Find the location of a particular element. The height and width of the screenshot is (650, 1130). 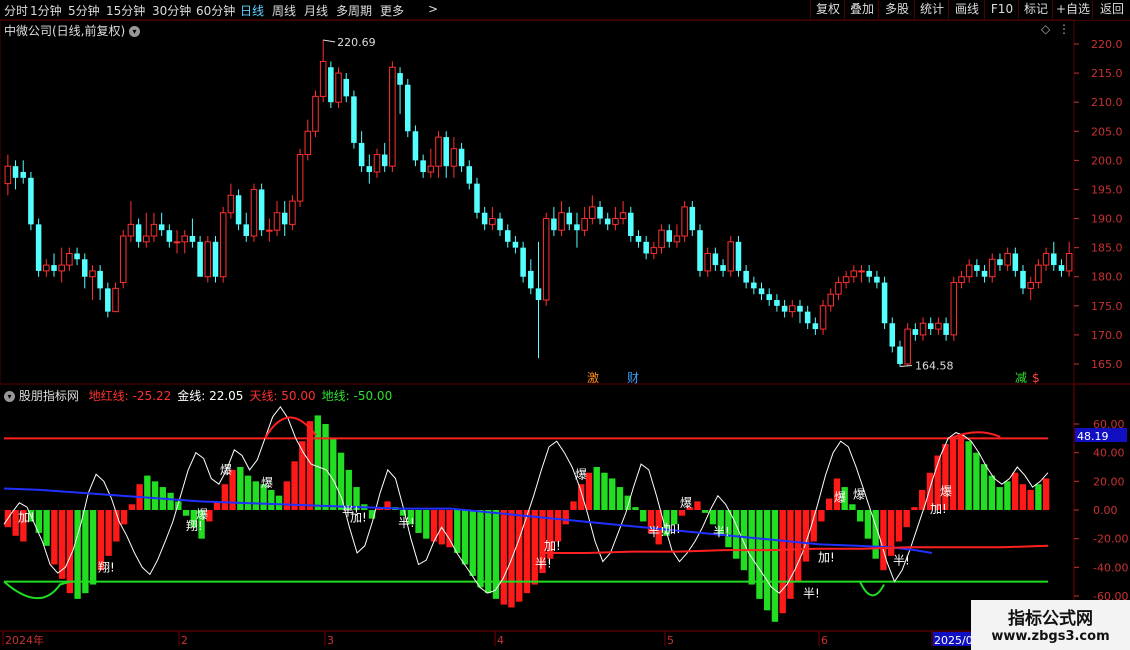

high-annotation: 220.69 is located at coordinates (356, 42).